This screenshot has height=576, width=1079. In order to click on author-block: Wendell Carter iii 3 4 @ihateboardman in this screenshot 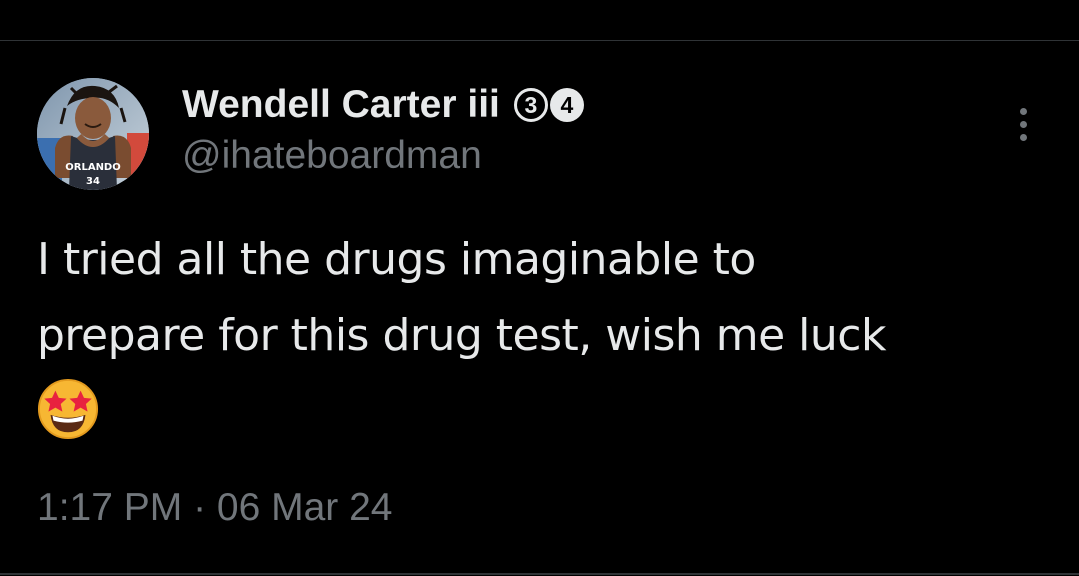, I will do `click(532, 129)`.